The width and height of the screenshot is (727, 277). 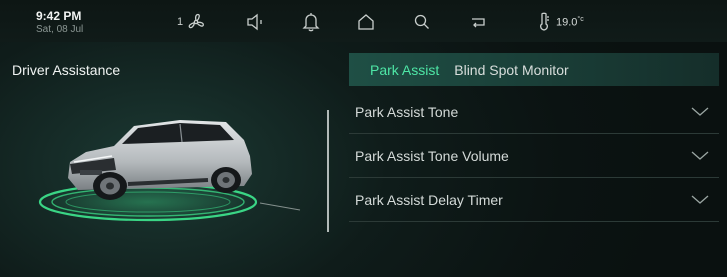 What do you see at coordinates (168, 171) in the screenshot?
I see `car-icon` at bounding box center [168, 171].